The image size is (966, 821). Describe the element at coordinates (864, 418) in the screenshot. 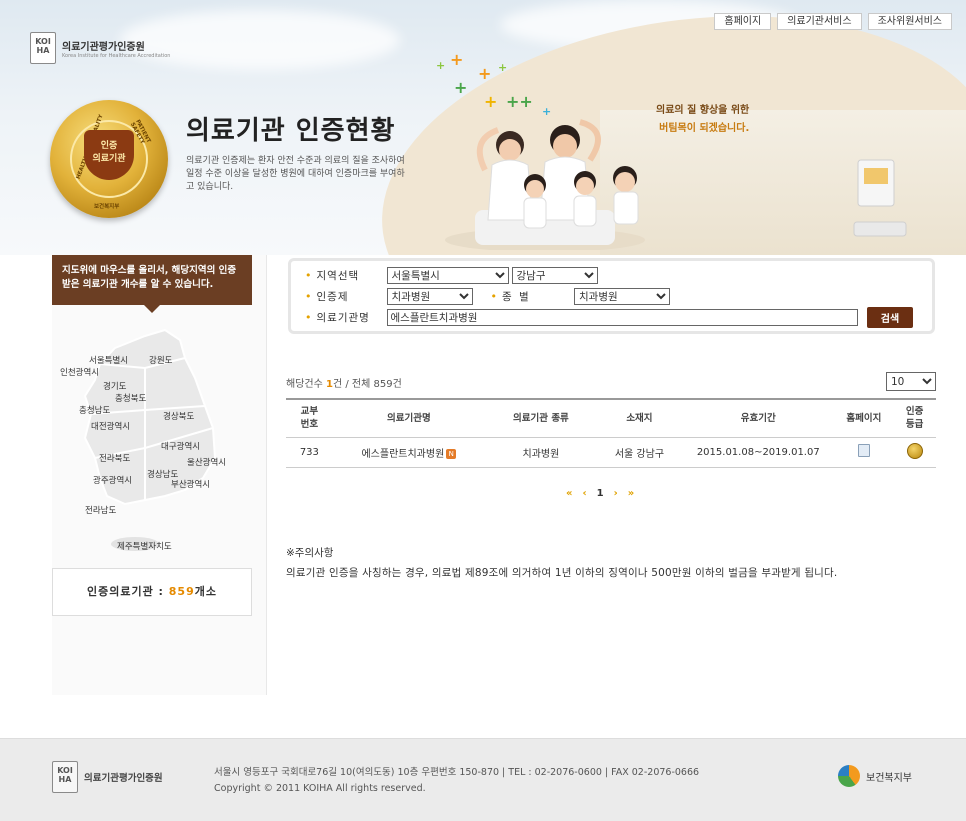

I see `col-homepage: 홈페이지` at that location.